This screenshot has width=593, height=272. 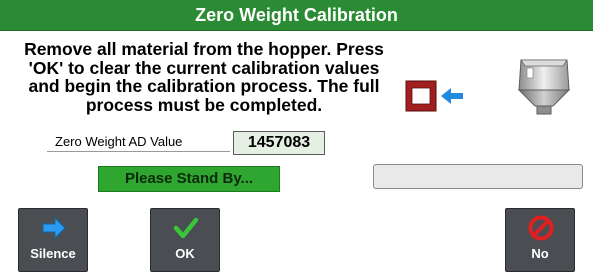 I want to click on ok-button: OK, so click(x=185, y=240).